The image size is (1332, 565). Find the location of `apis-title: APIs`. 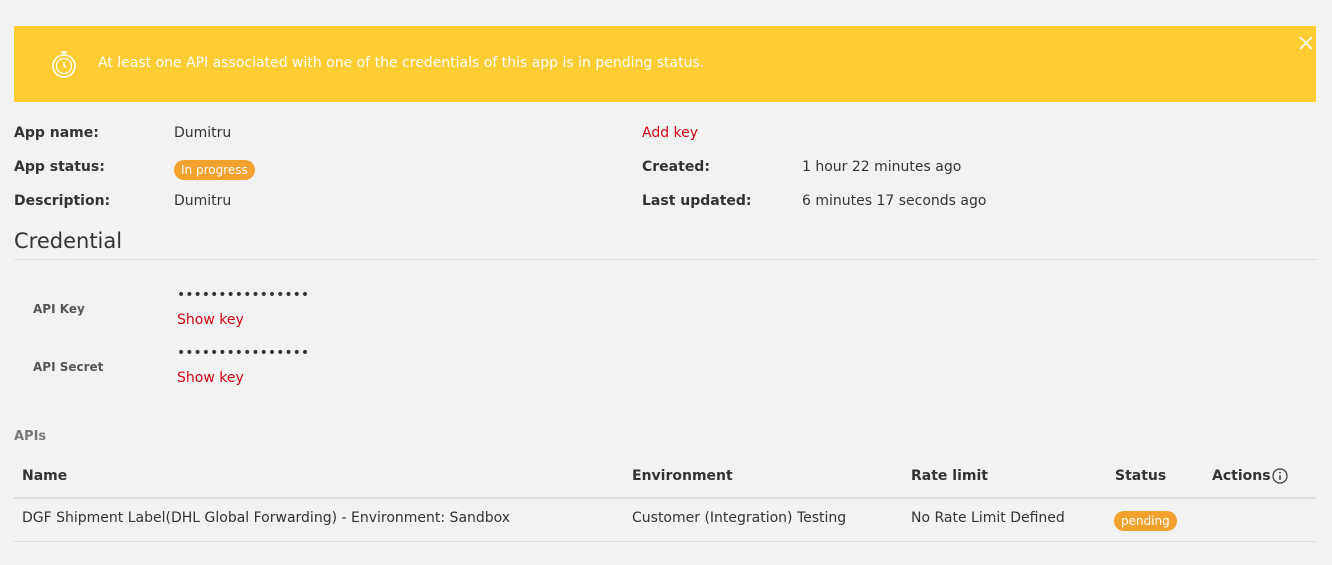

apis-title: APIs is located at coordinates (30, 436).